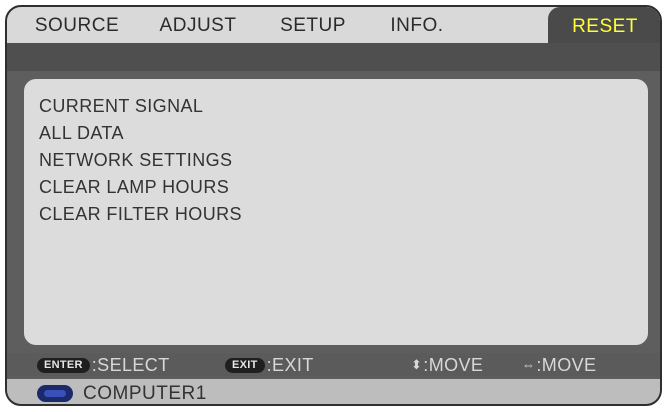 This screenshot has width=668, height=412. I want to click on menu-item-current-signal: CURRENT SIGNAL, so click(140, 106).